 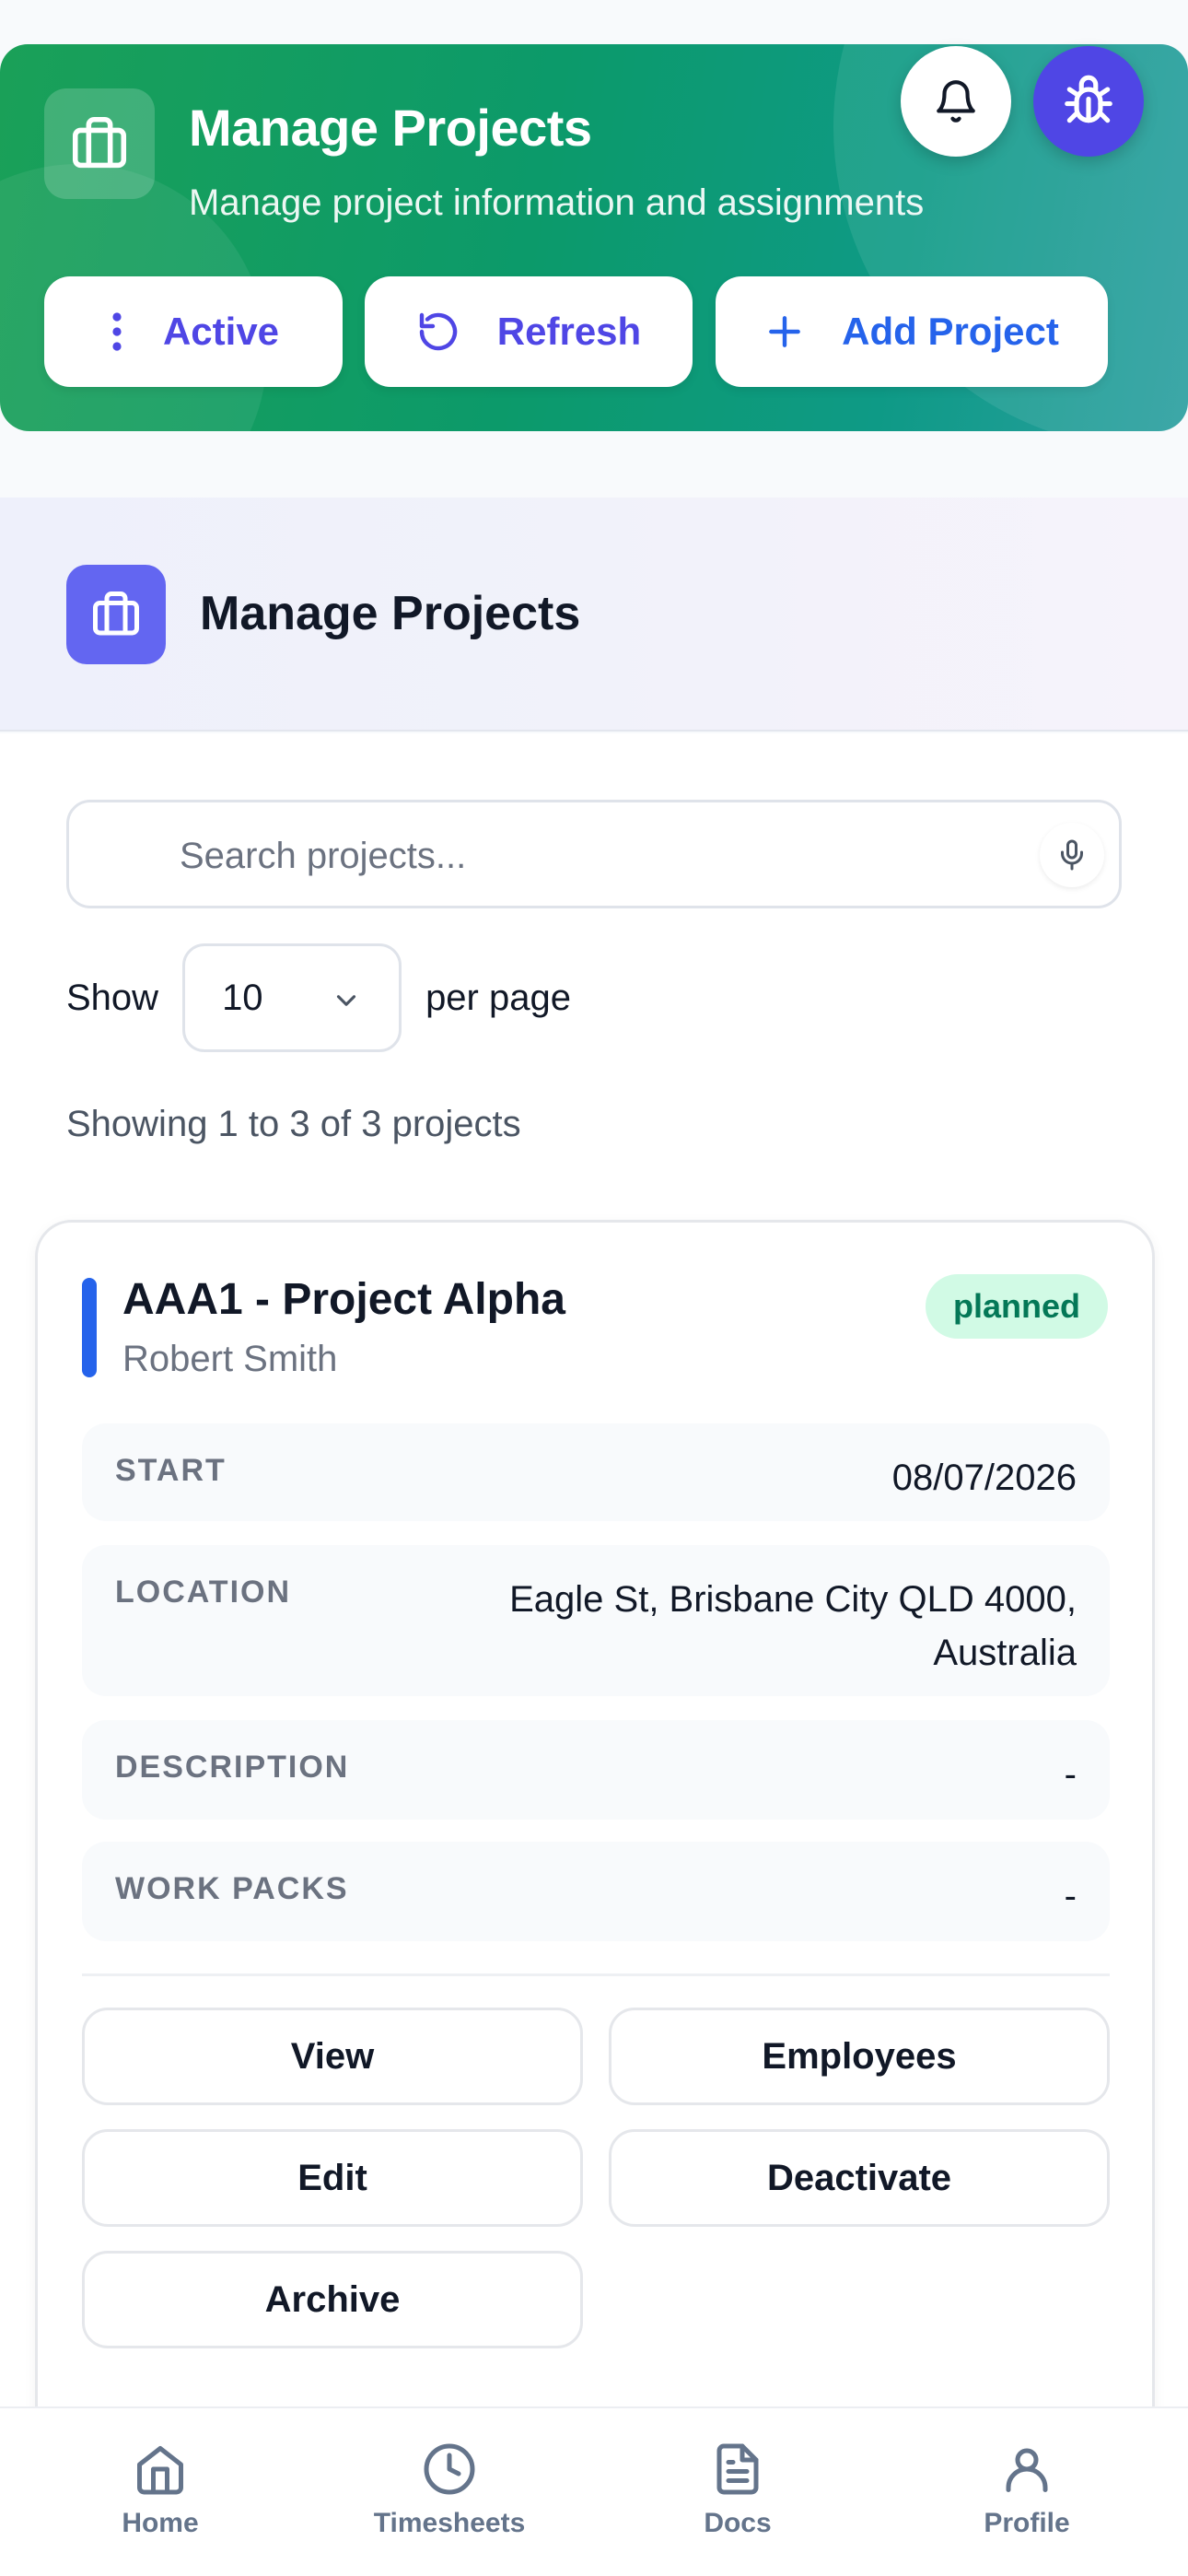 I want to click on debug-button, so click(x=1088, y=101).